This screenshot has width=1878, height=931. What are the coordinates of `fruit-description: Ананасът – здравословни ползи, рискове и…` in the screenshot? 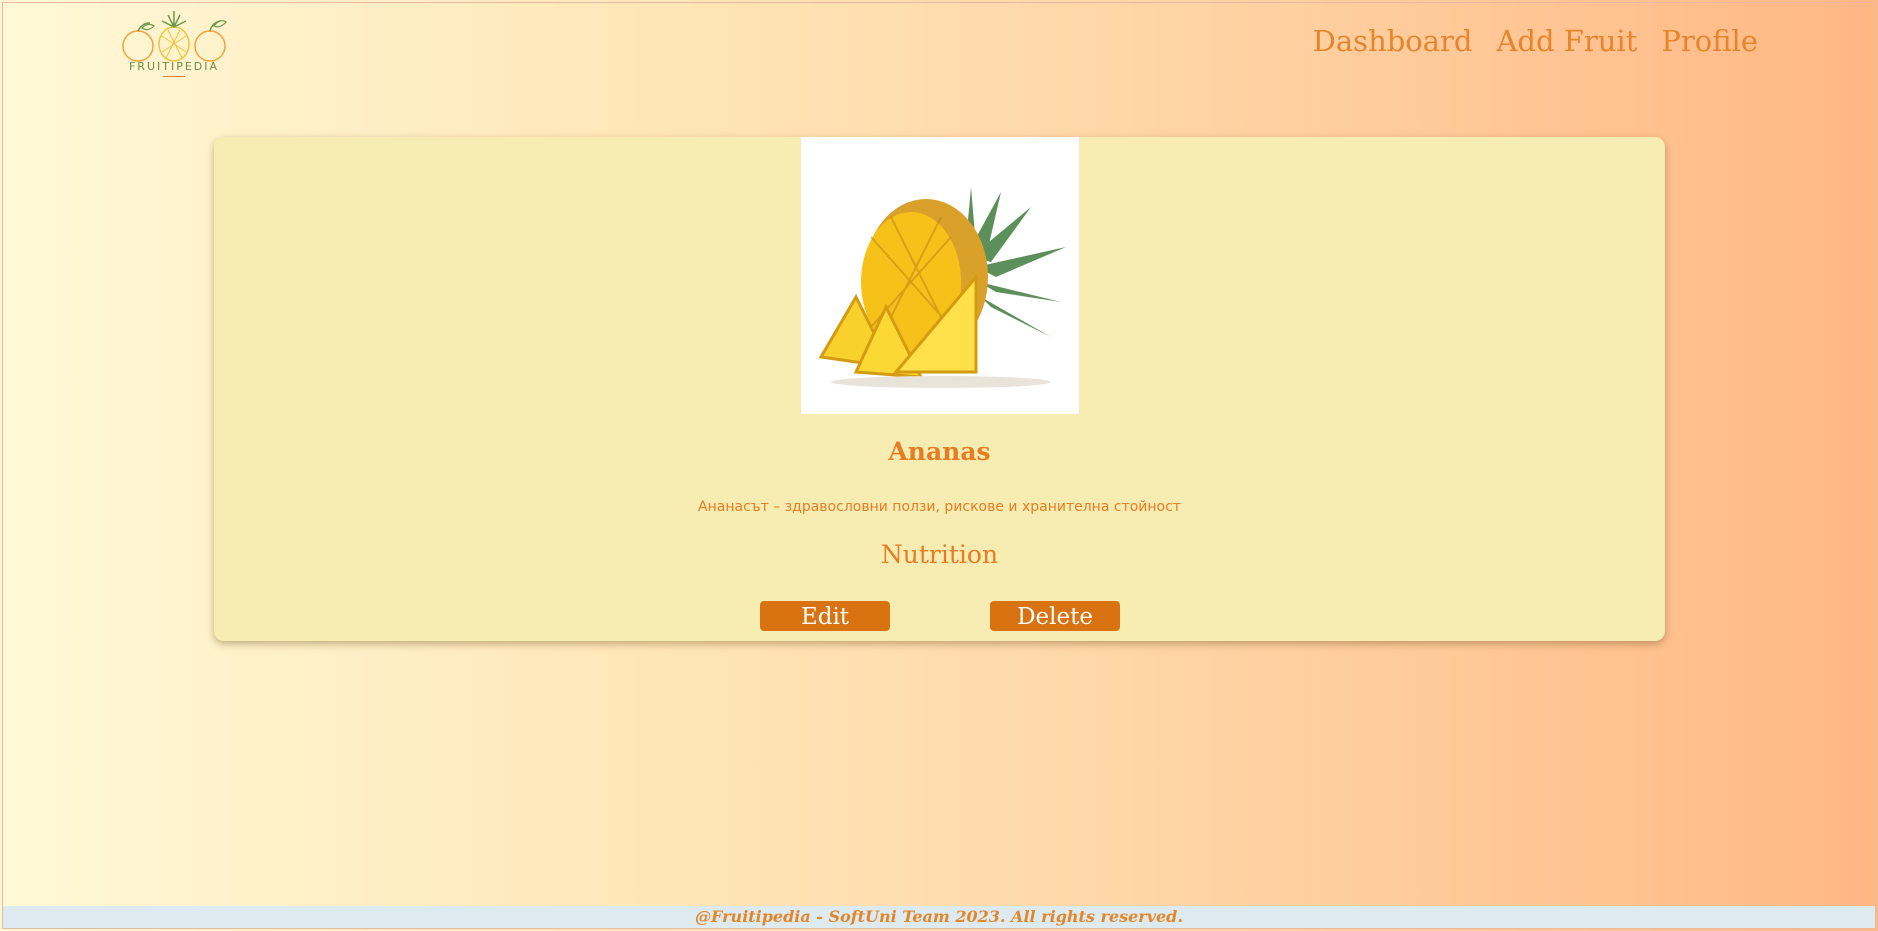 It's located at (939, 507).